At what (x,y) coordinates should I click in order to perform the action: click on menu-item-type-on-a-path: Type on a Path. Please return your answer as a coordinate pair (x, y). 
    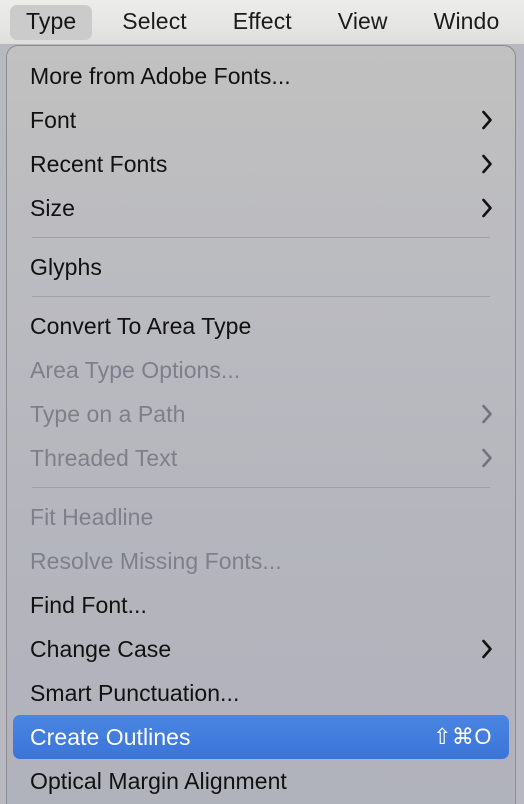
    Looking at the image, I should click on (261, 414).